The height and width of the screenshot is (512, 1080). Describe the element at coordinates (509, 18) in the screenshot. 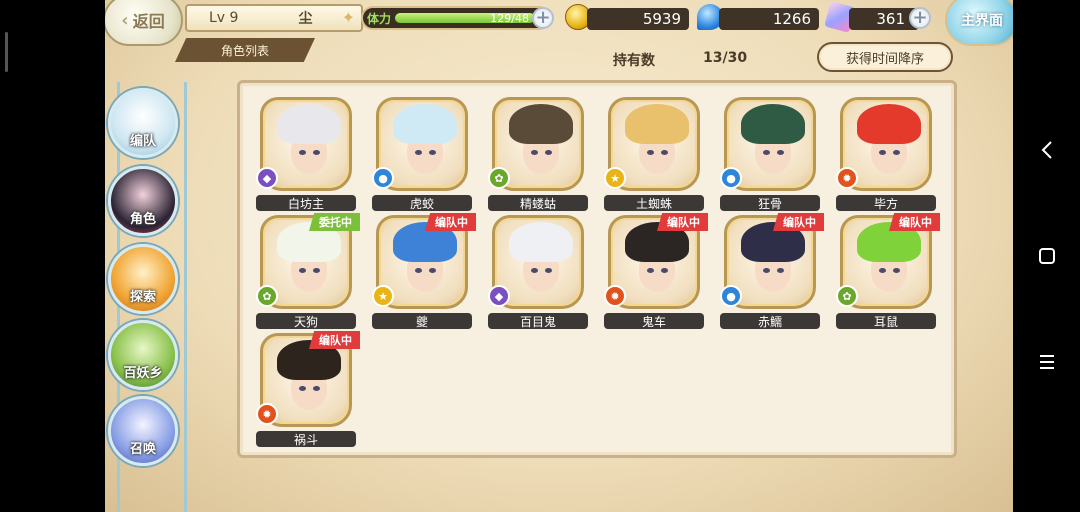

I see `stamina-value: 129/48` at that location.